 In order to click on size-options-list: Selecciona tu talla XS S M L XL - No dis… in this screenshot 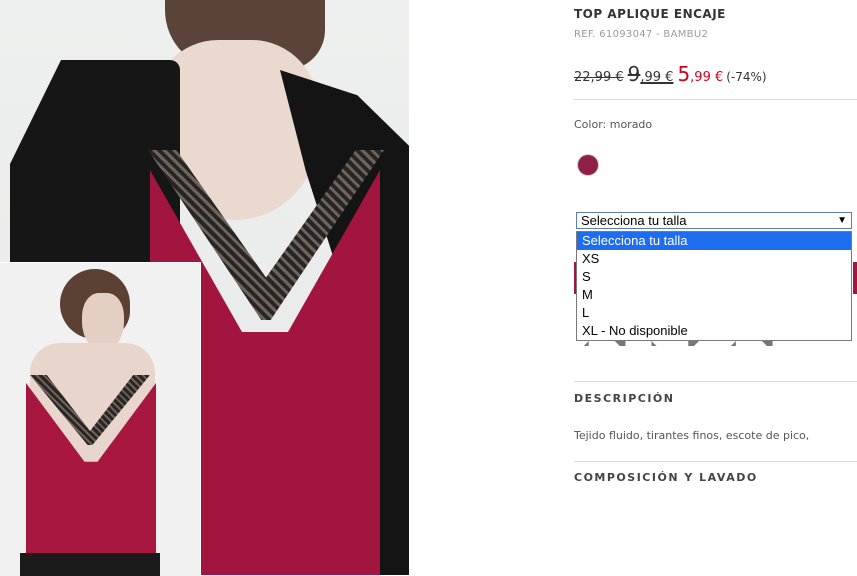, I will do `click(714, 286)`.